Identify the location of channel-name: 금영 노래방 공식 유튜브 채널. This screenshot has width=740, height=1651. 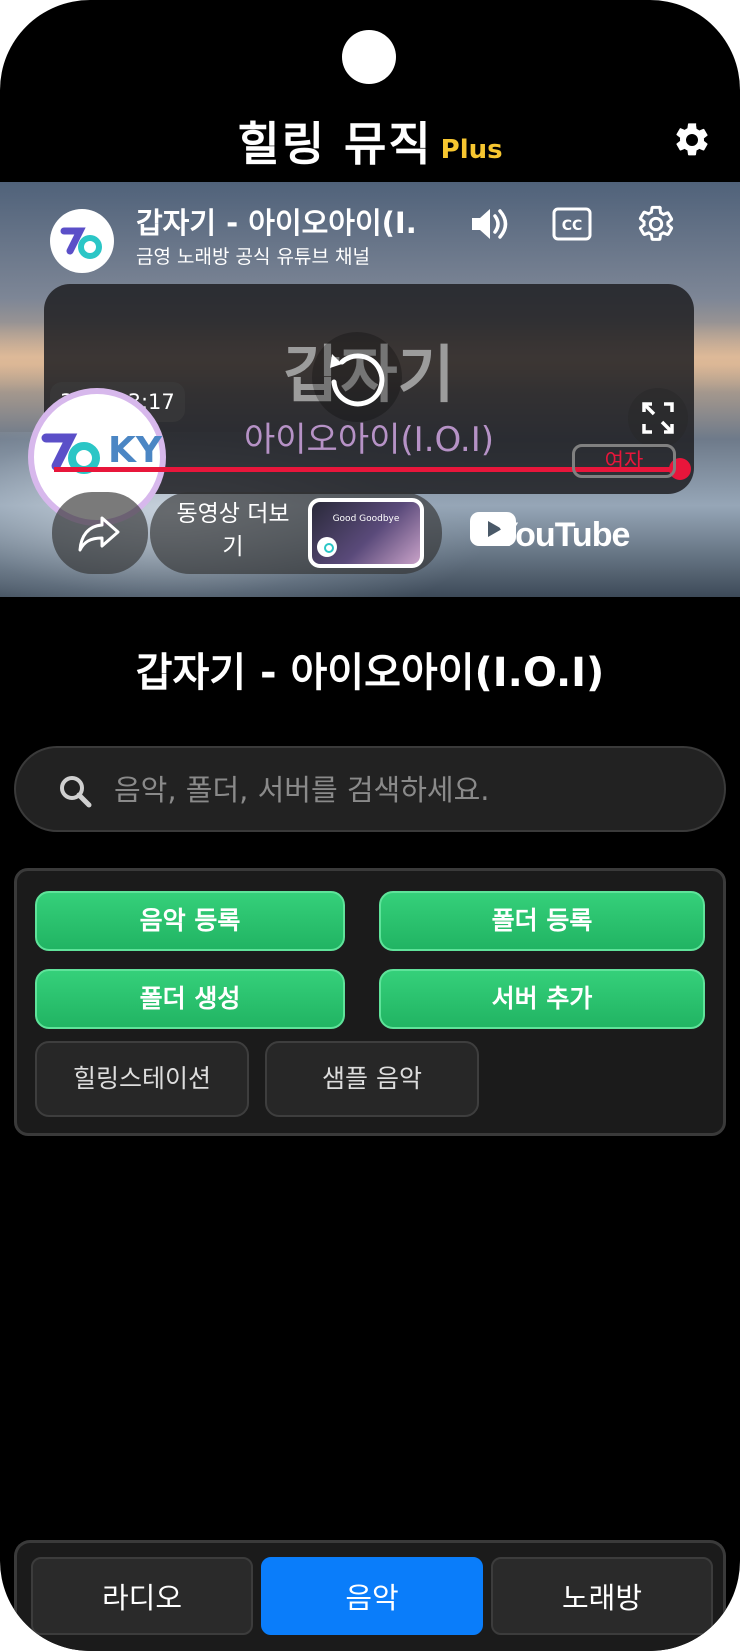
(253, 255).